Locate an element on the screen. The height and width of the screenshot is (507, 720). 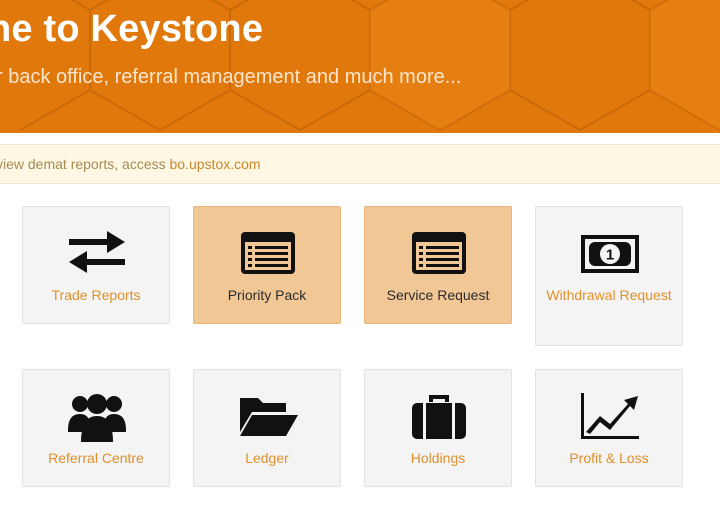
briefcase-icon is located at coordinates (439, 417).